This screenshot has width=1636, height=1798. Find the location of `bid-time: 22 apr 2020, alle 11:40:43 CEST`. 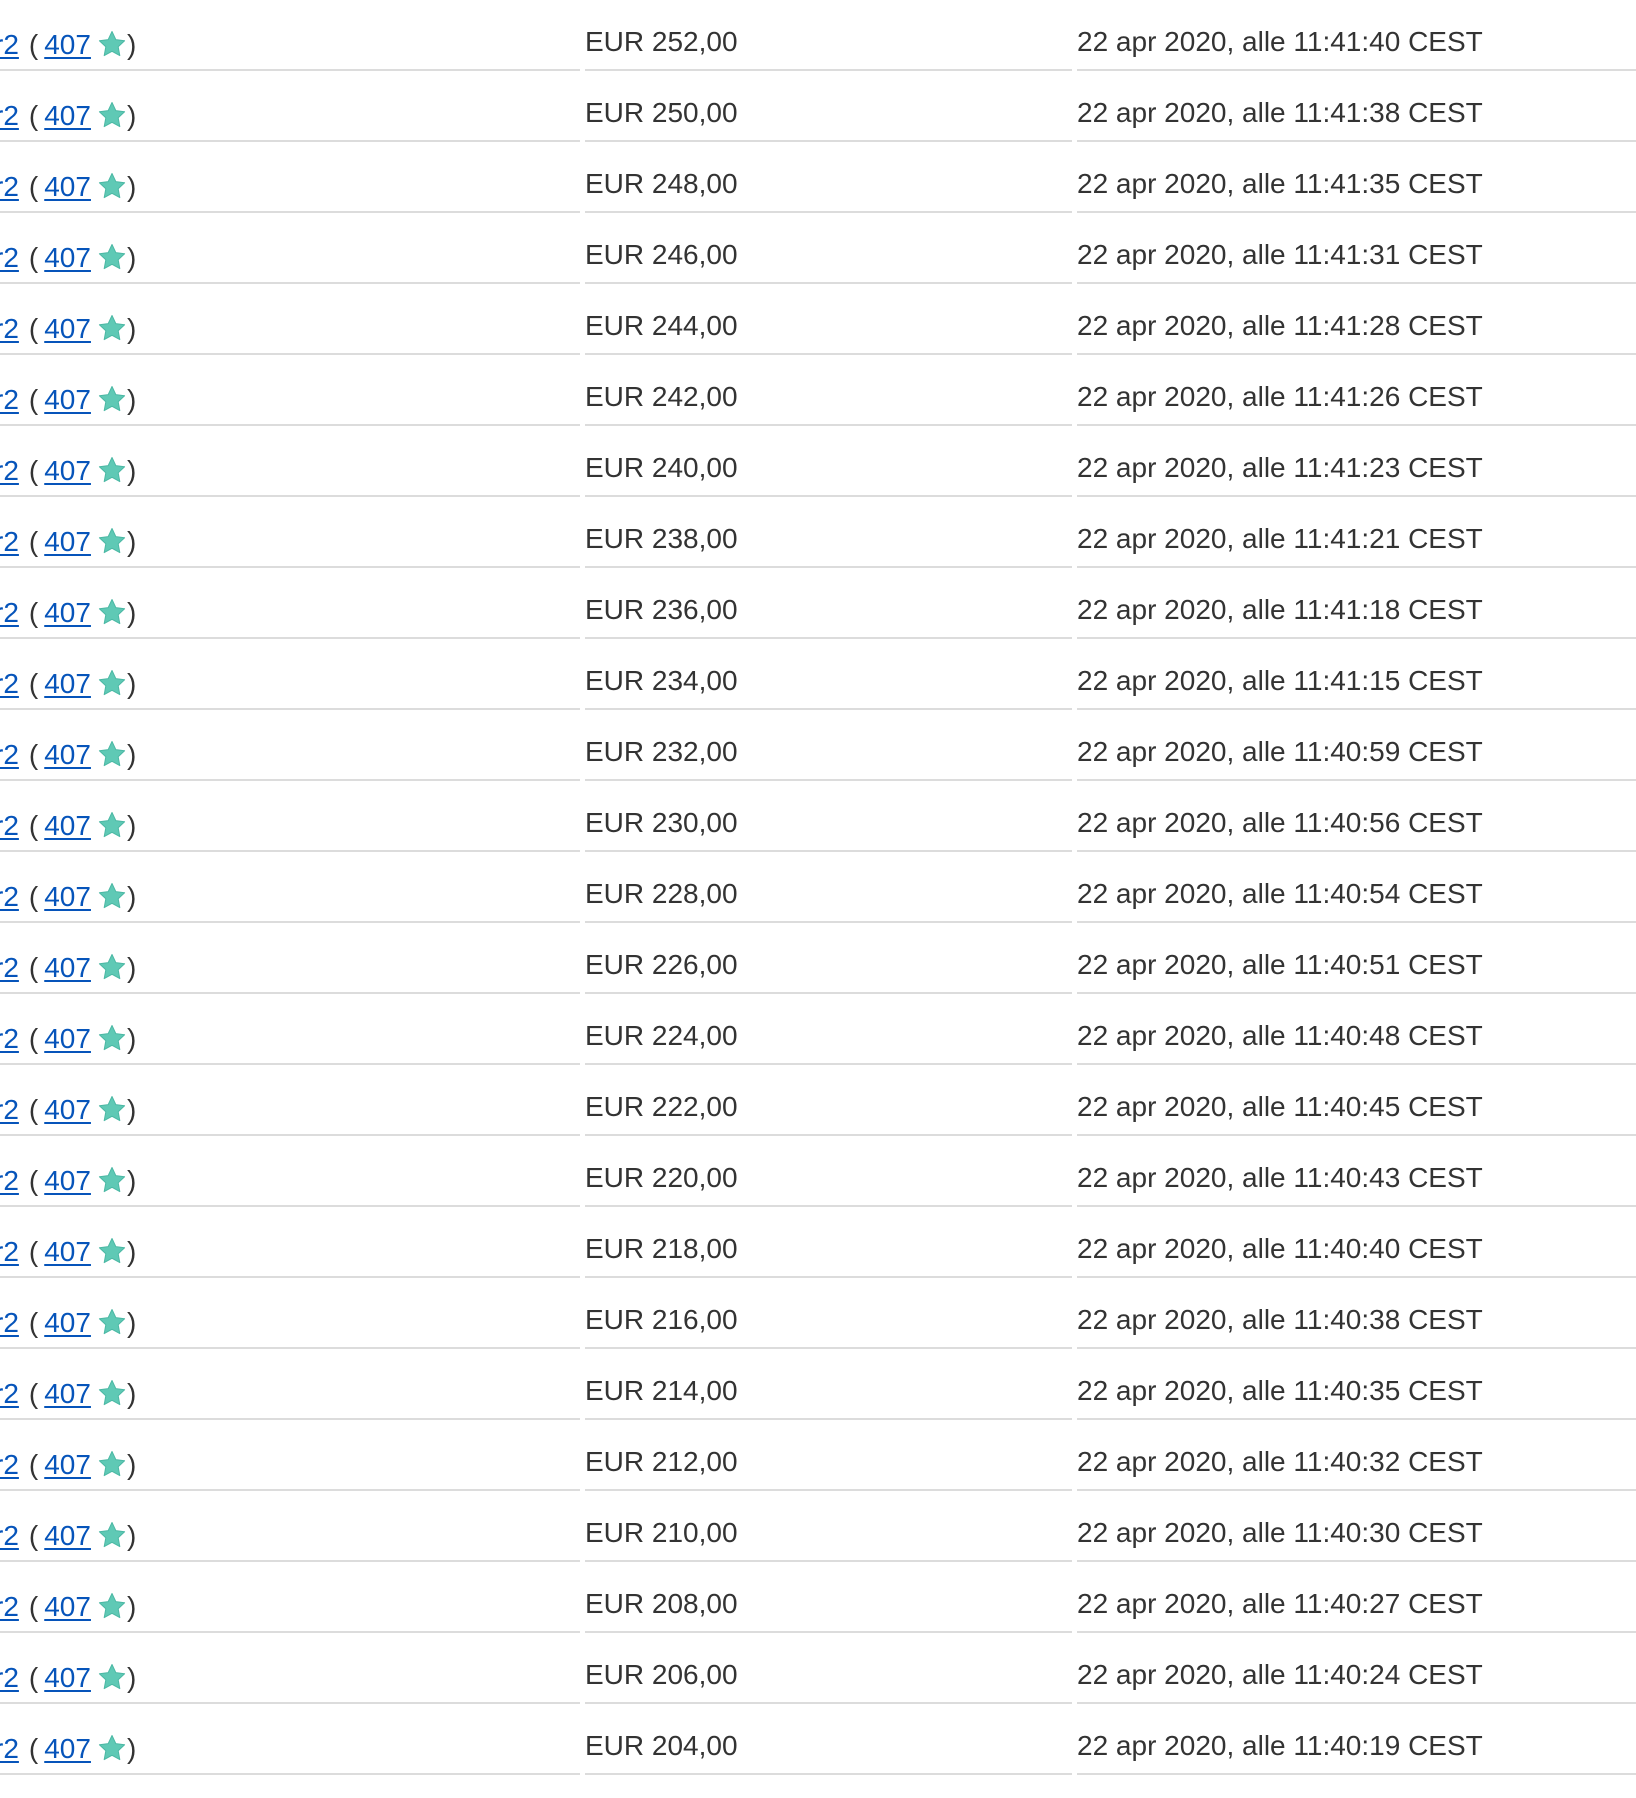

bid-time: 22 apr 2020, alle 11:40:43 CEST is located at coordinates (1280, 1177).